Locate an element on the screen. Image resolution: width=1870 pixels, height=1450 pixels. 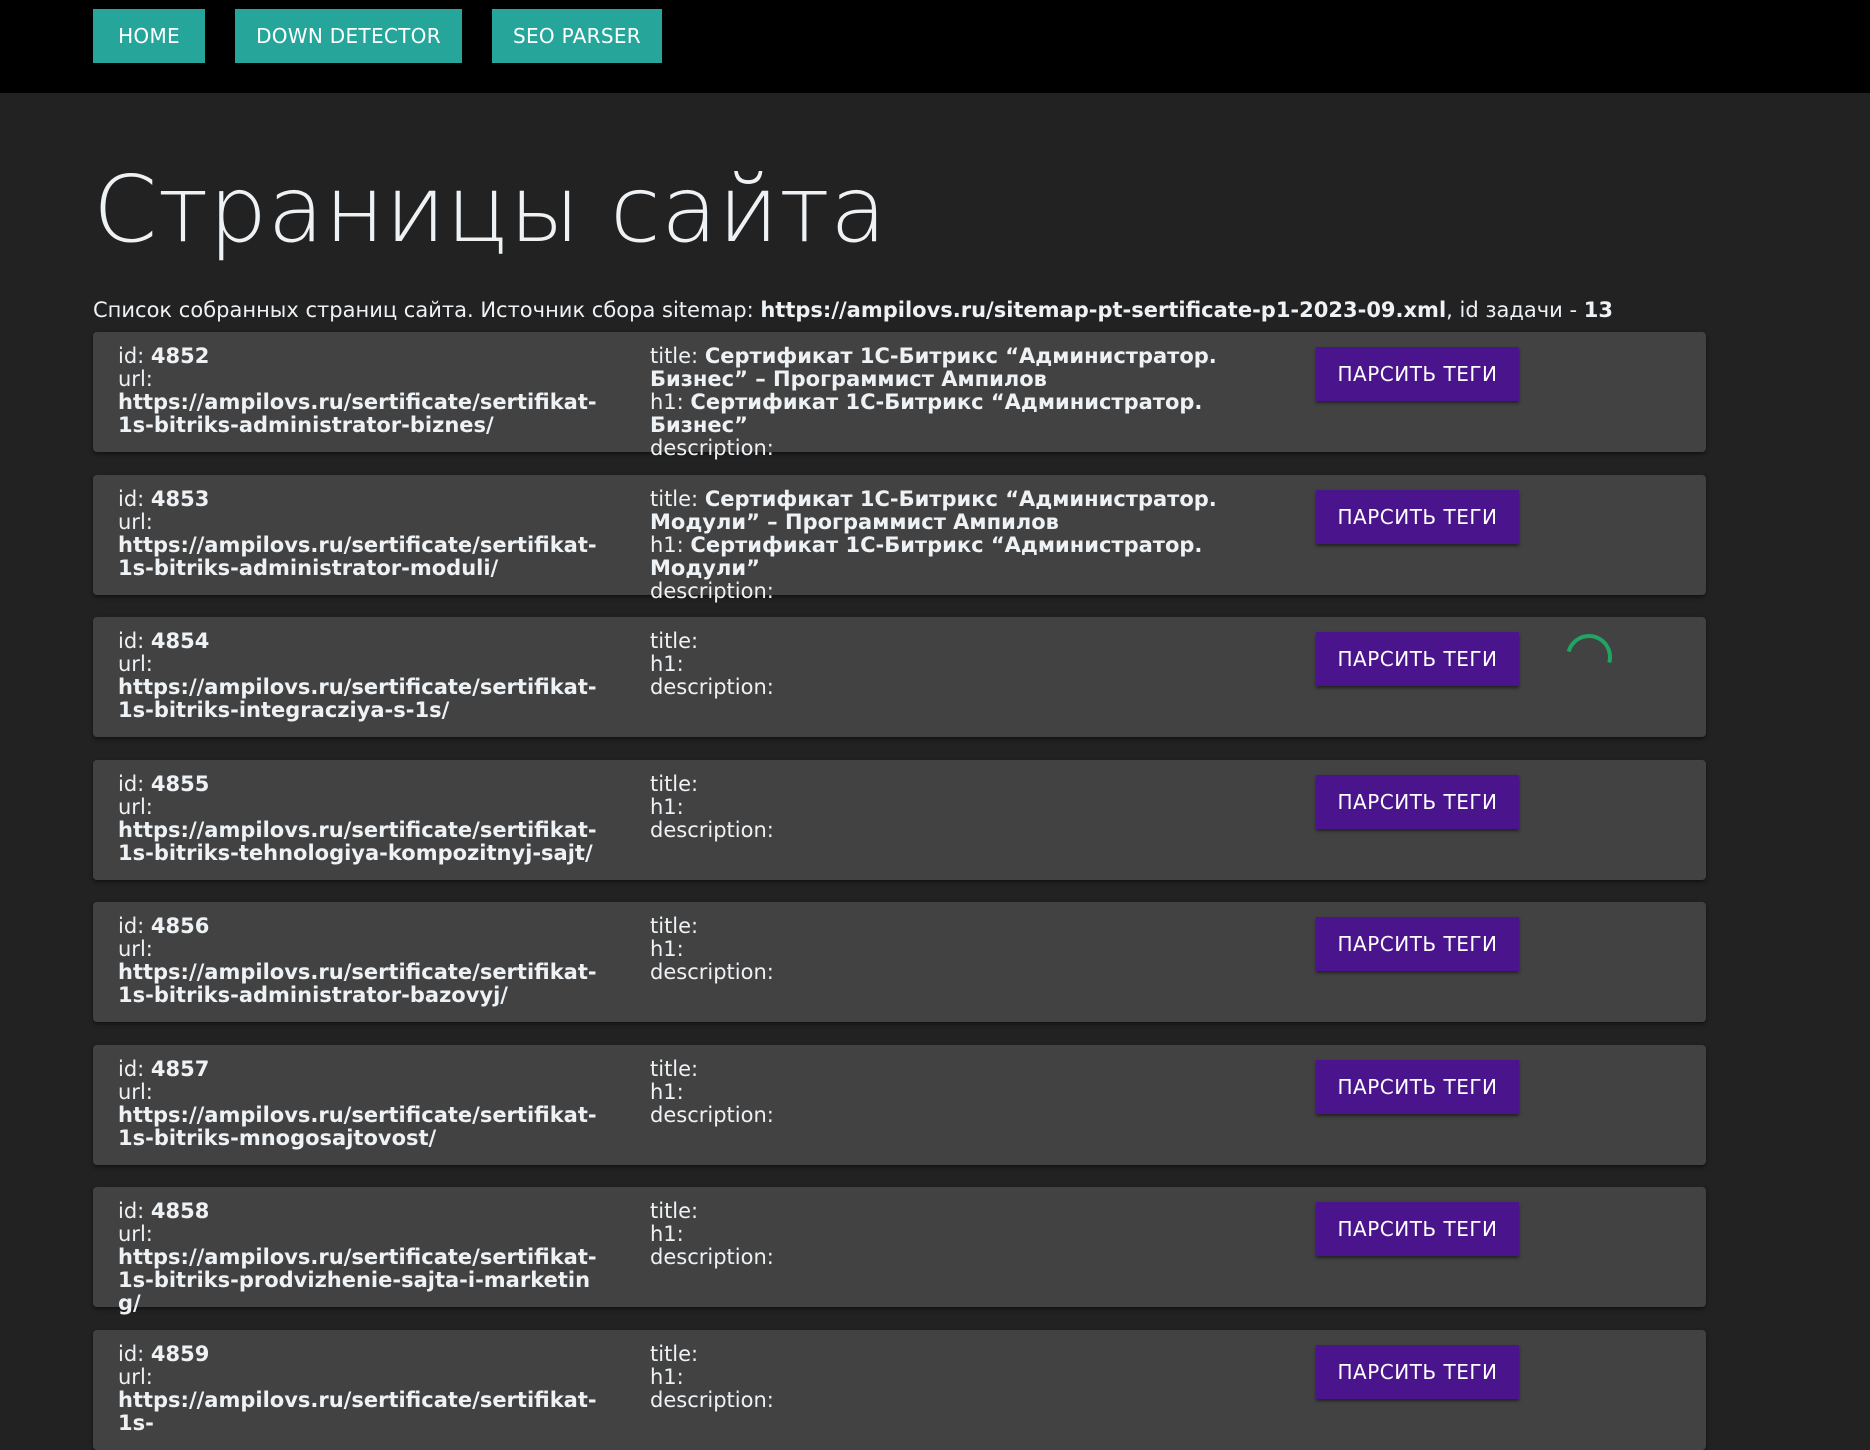
page-title: Страницы сайта is located at coordinates (490, 209).